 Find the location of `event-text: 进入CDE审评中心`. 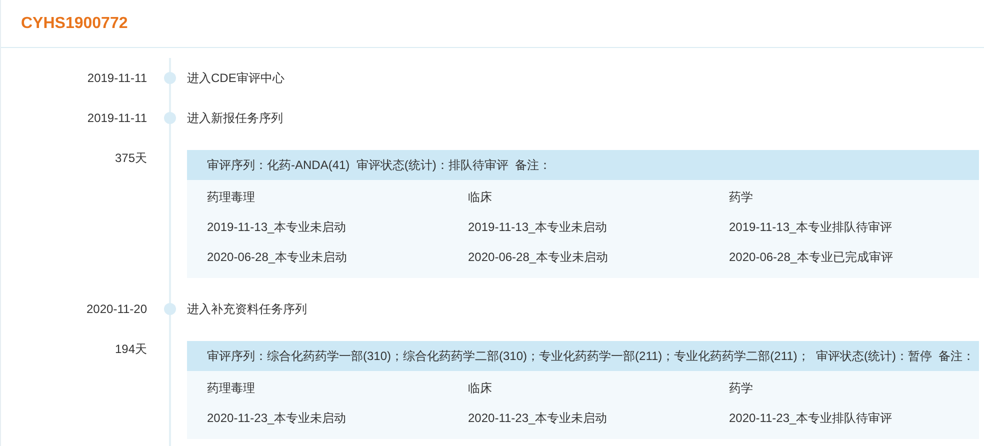

event-text: 进入CDE审评中心 is located at coordinates (235, 78).